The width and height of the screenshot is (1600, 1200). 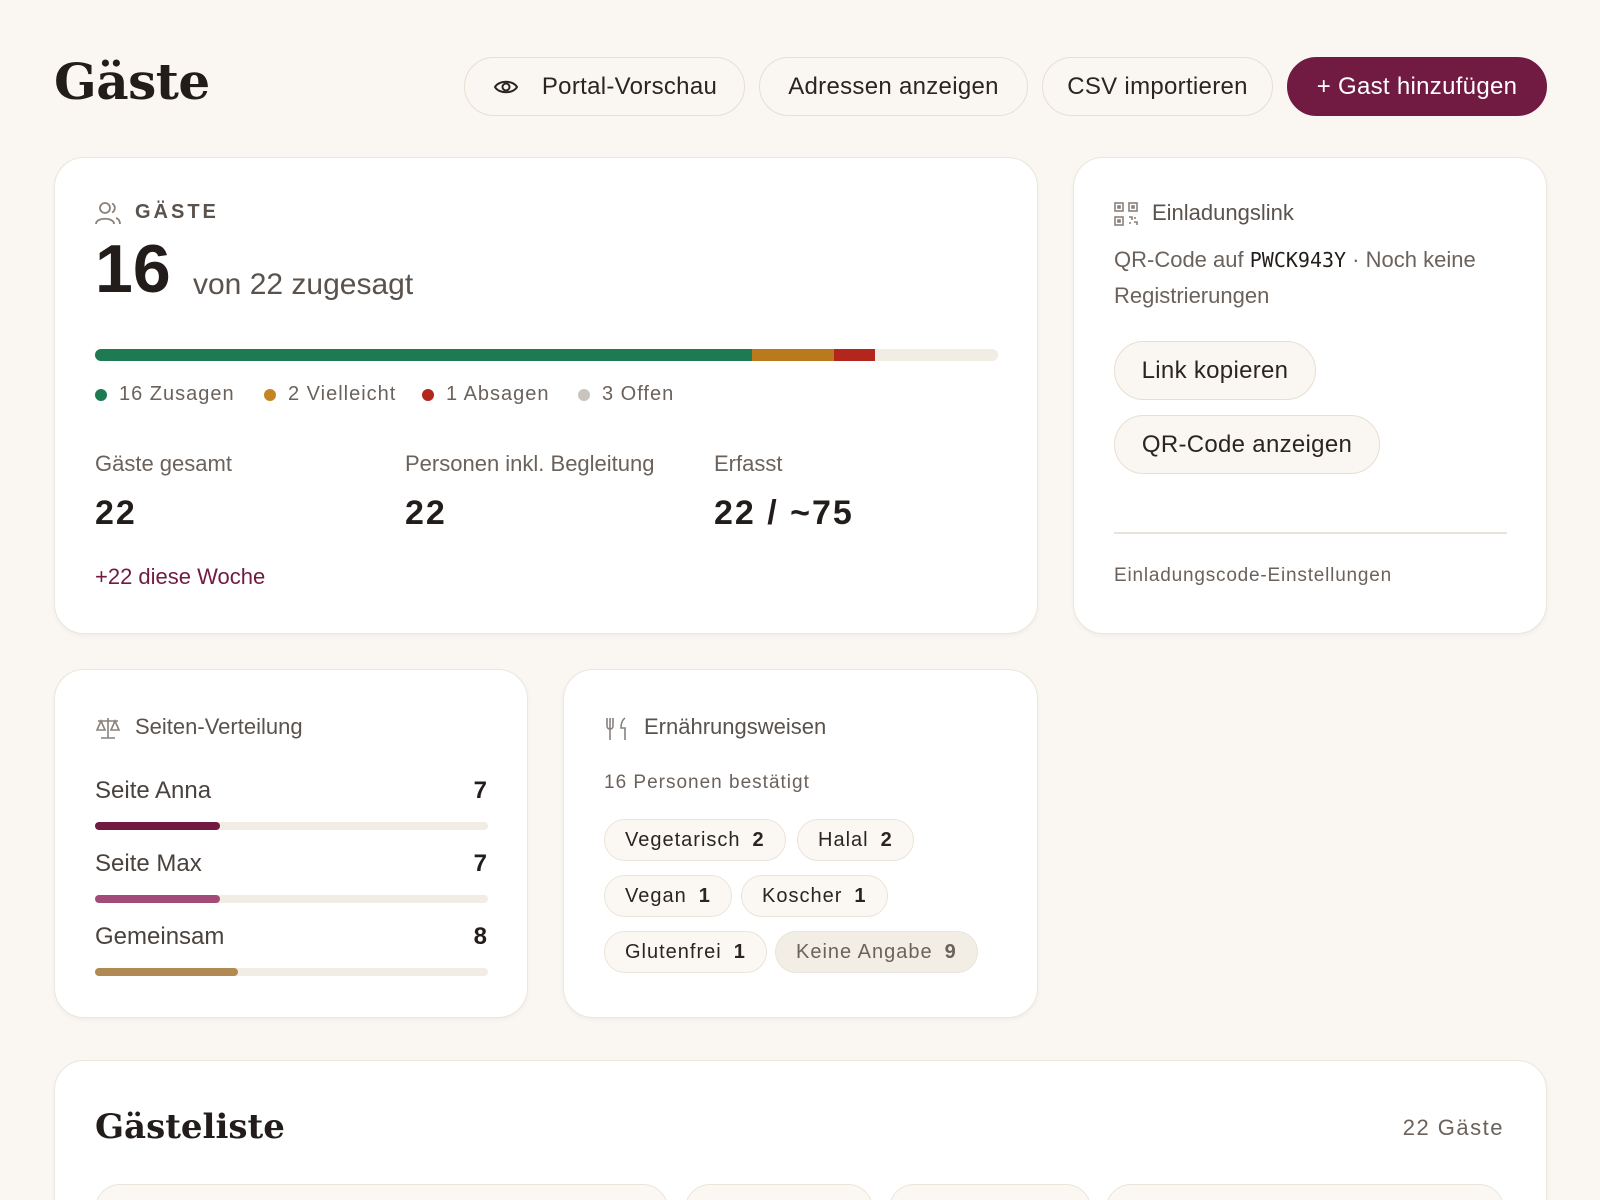 What do you see at coordinates (748, 463) in the screenshot?
I see `stat-label-recorded: Erfasst` at bounding box center [748, 463].